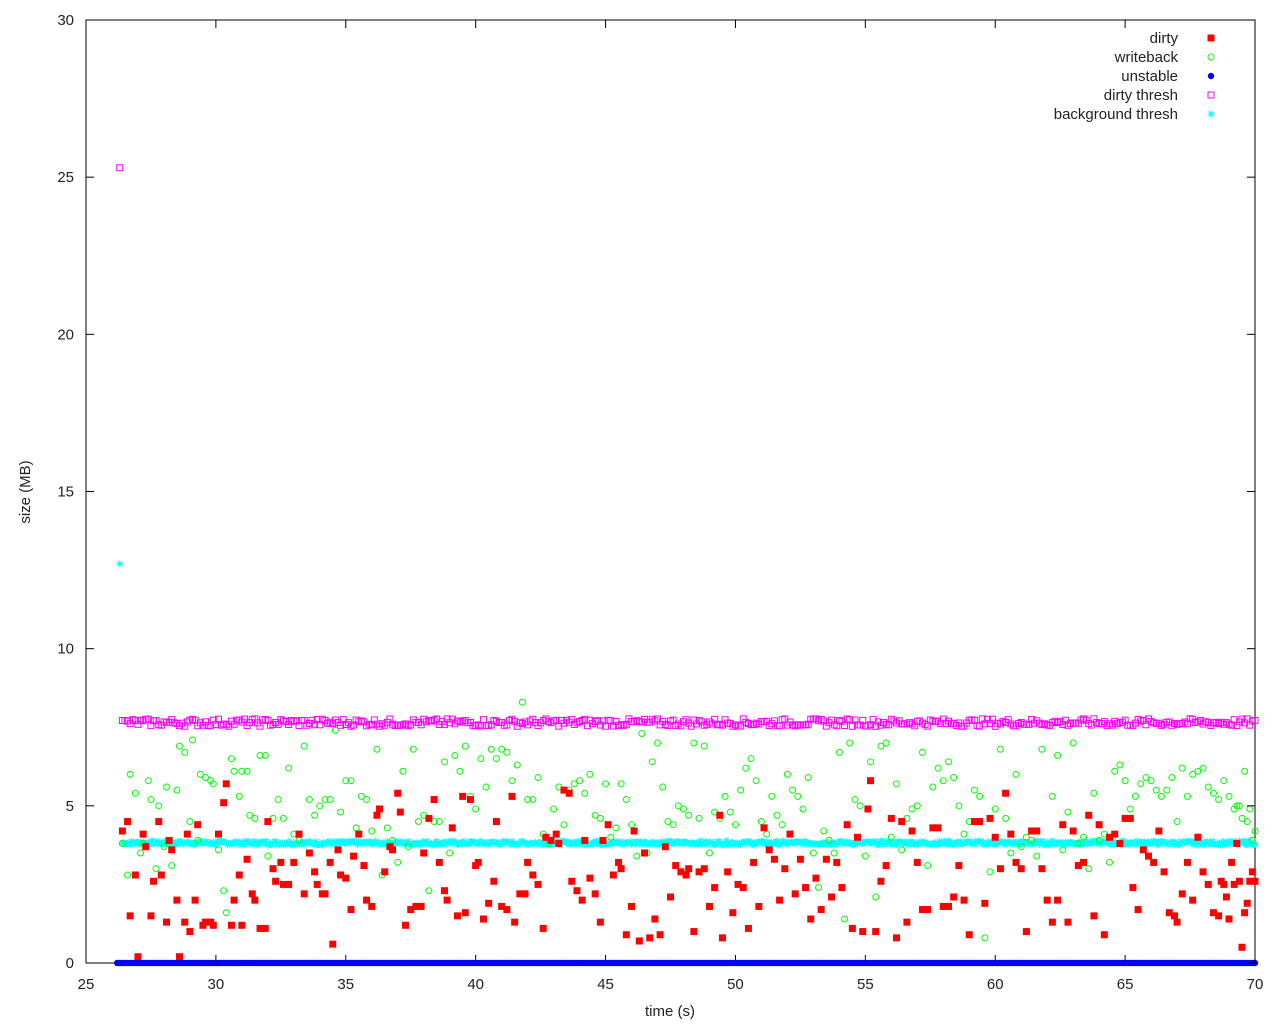  Describe the element at coordinates (86, 984) in the screenshot. I see `x-tick-label: 25` at that location.